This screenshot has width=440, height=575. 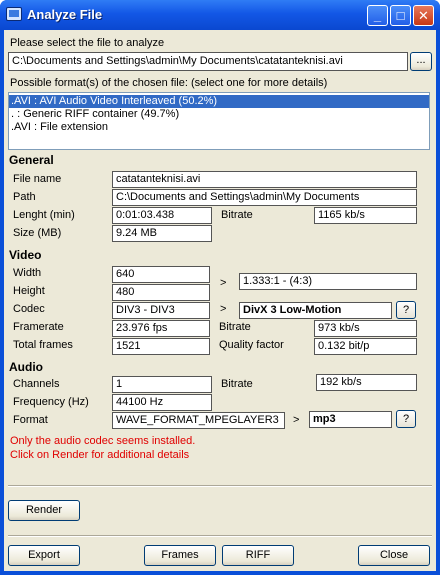 I want to click on codec-warning-message: Only the audio codec seems installed., so click(x=103, y=441).